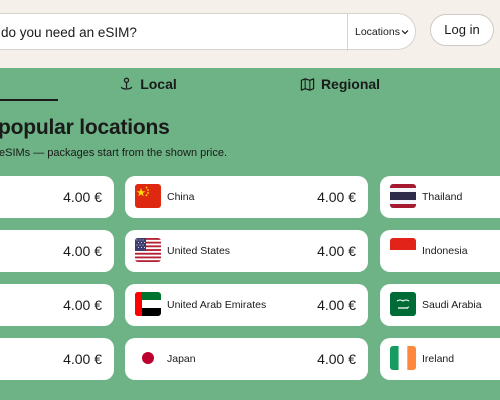 Image resolution: width=500 pixels, height=400 pixels. What do you see at coordinates (181, 197) in the screenshot?
I see `location-name: China` at bounding box center [181, 197].